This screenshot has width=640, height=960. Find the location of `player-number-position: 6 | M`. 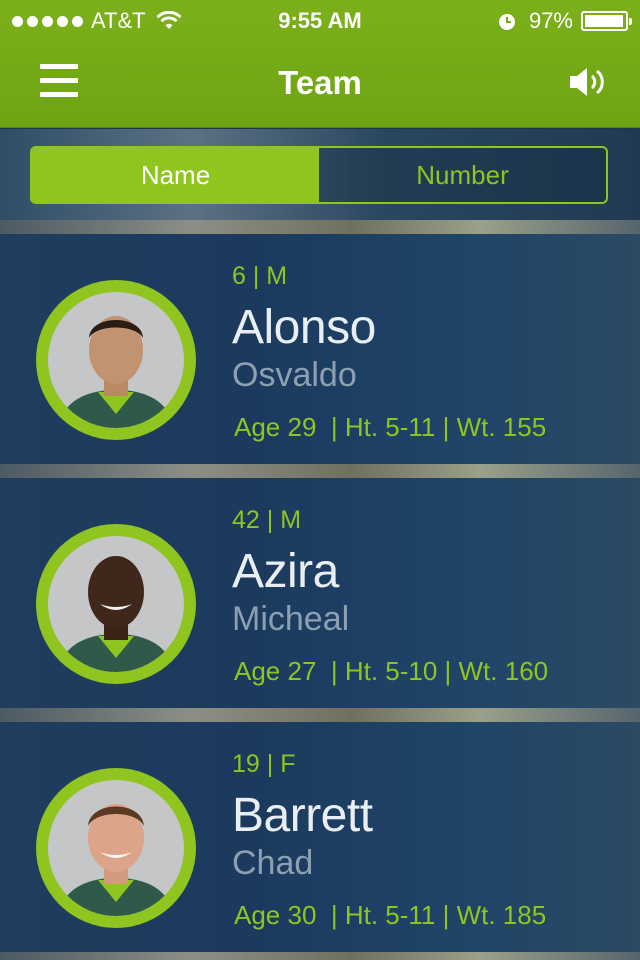

player-number-position: 6 | M is located at coordinates (260, 276).